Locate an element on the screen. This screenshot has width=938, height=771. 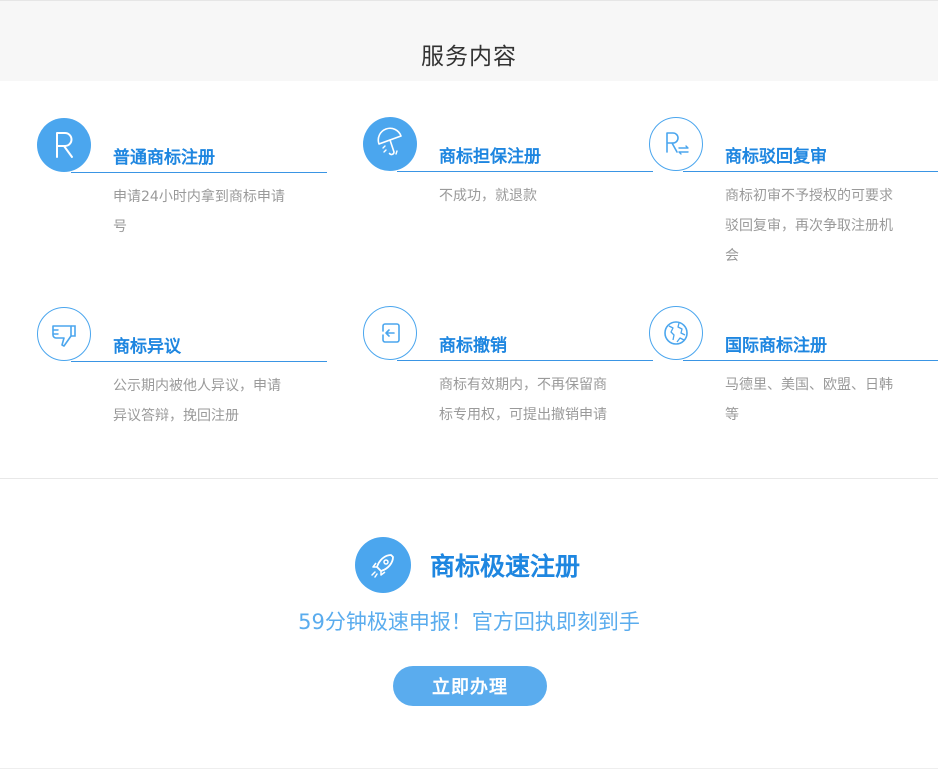
rocket-icon is located at coordinates (383, 565).